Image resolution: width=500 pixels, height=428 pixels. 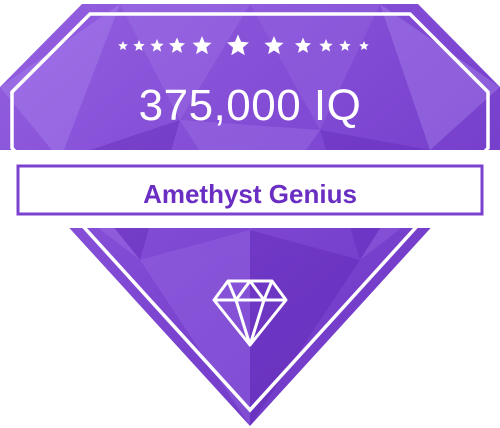 I want to click on iq-value: 375,000 IQ, so click(x=250, y=105).